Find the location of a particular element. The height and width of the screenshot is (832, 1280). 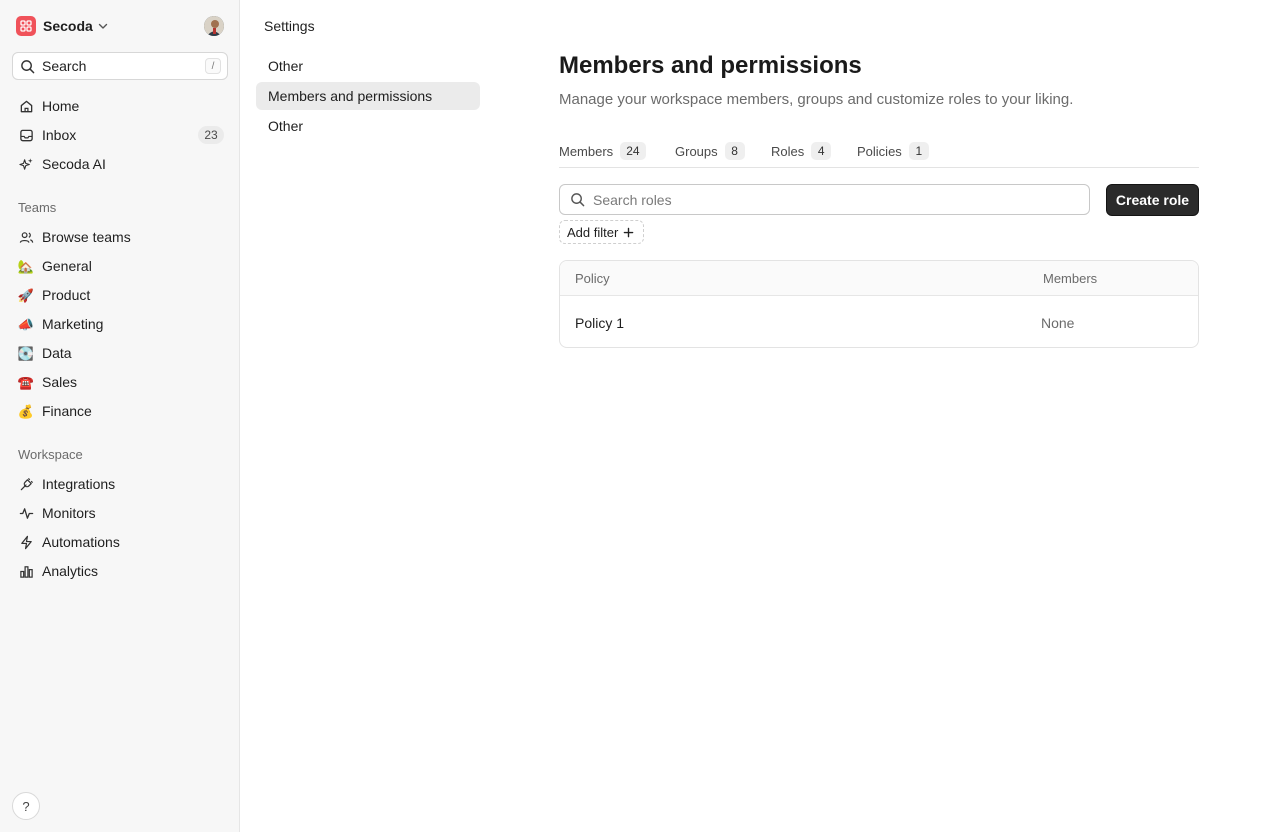

tab-members: Members 24 is located at coordinates (602, 151).